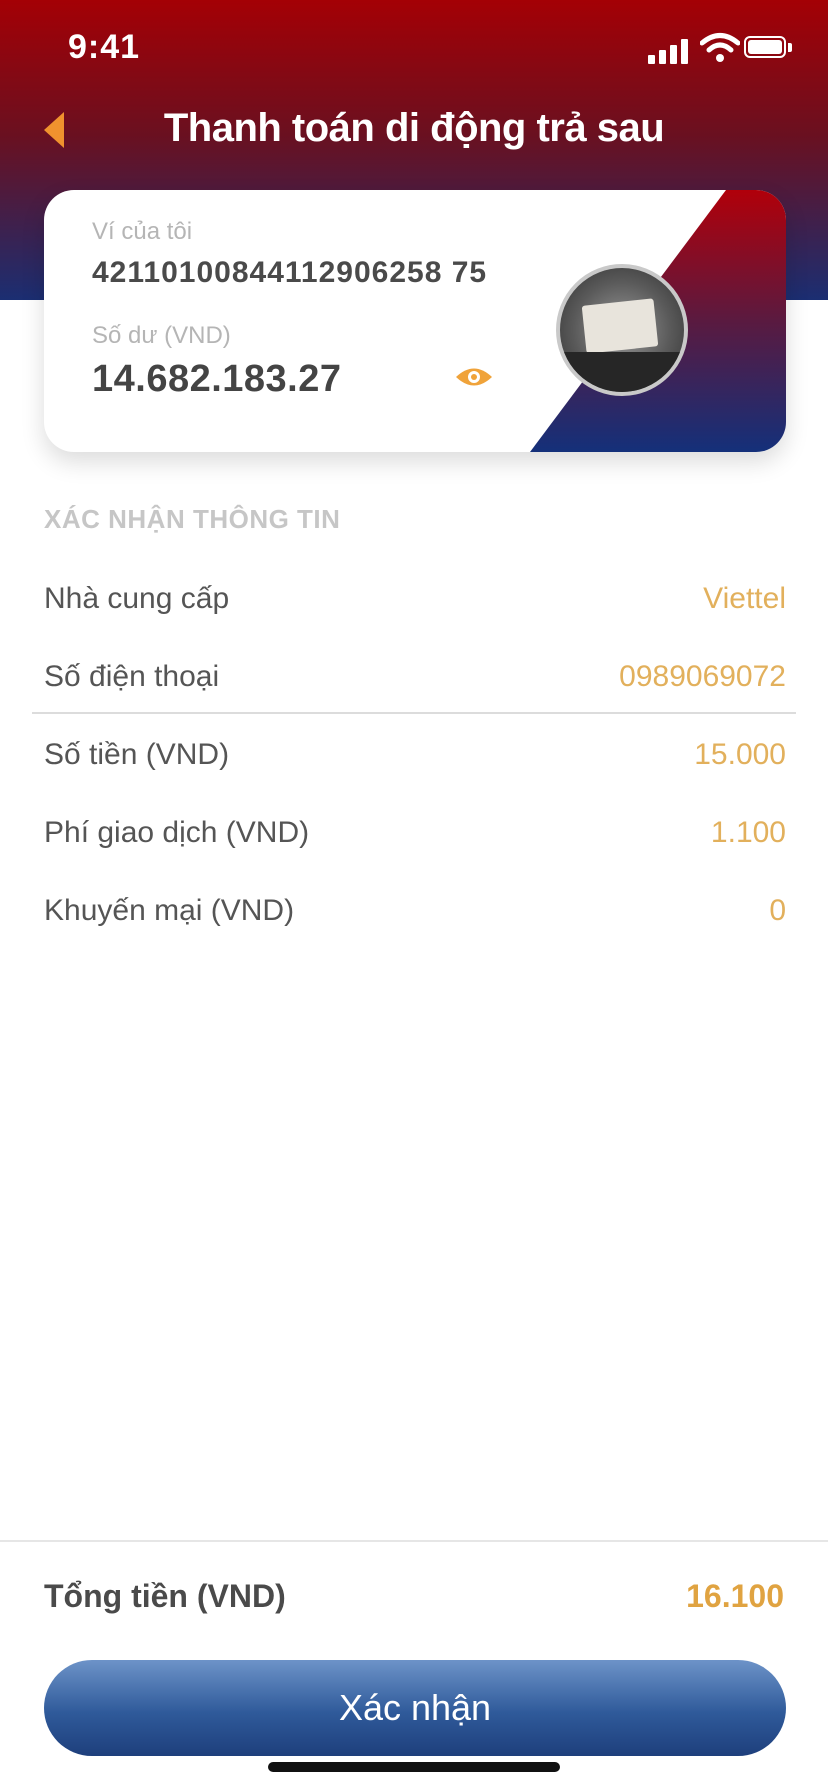 Image resolution: width=828 pixels, height=1792 pixels. I want to click on info-row-promotion: Khuyến mại (VND) 0, so click(415, 916).